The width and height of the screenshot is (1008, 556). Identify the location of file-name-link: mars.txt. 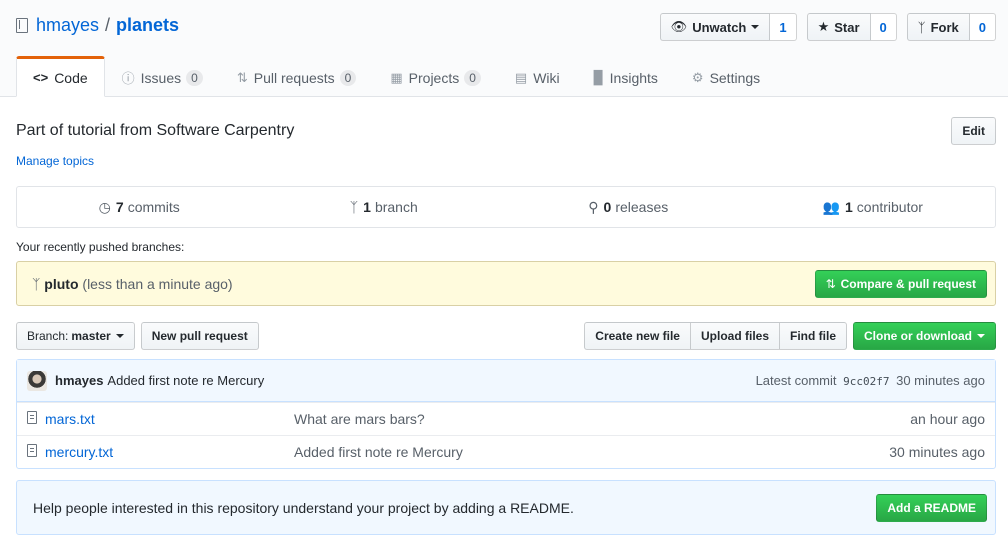
(169, 419).